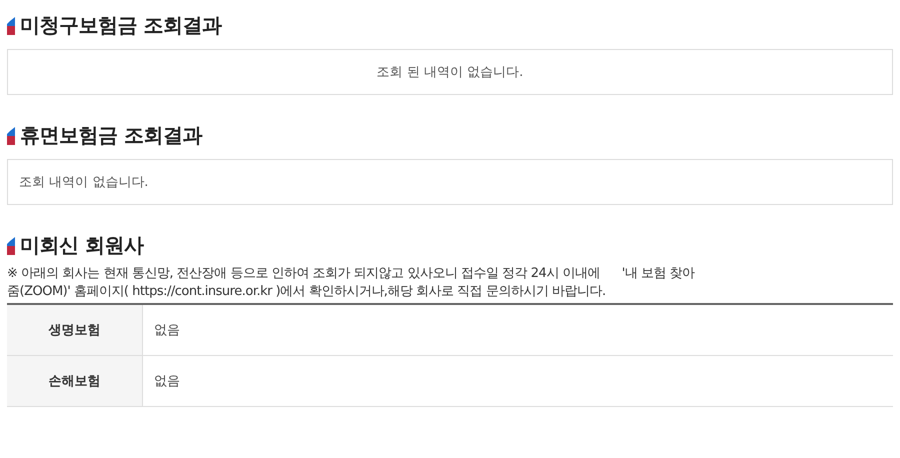 Image resolution: width=900 pixels, height=458 pixels. I want to click on section-title: 미회신 회원사, so click(82, 245).